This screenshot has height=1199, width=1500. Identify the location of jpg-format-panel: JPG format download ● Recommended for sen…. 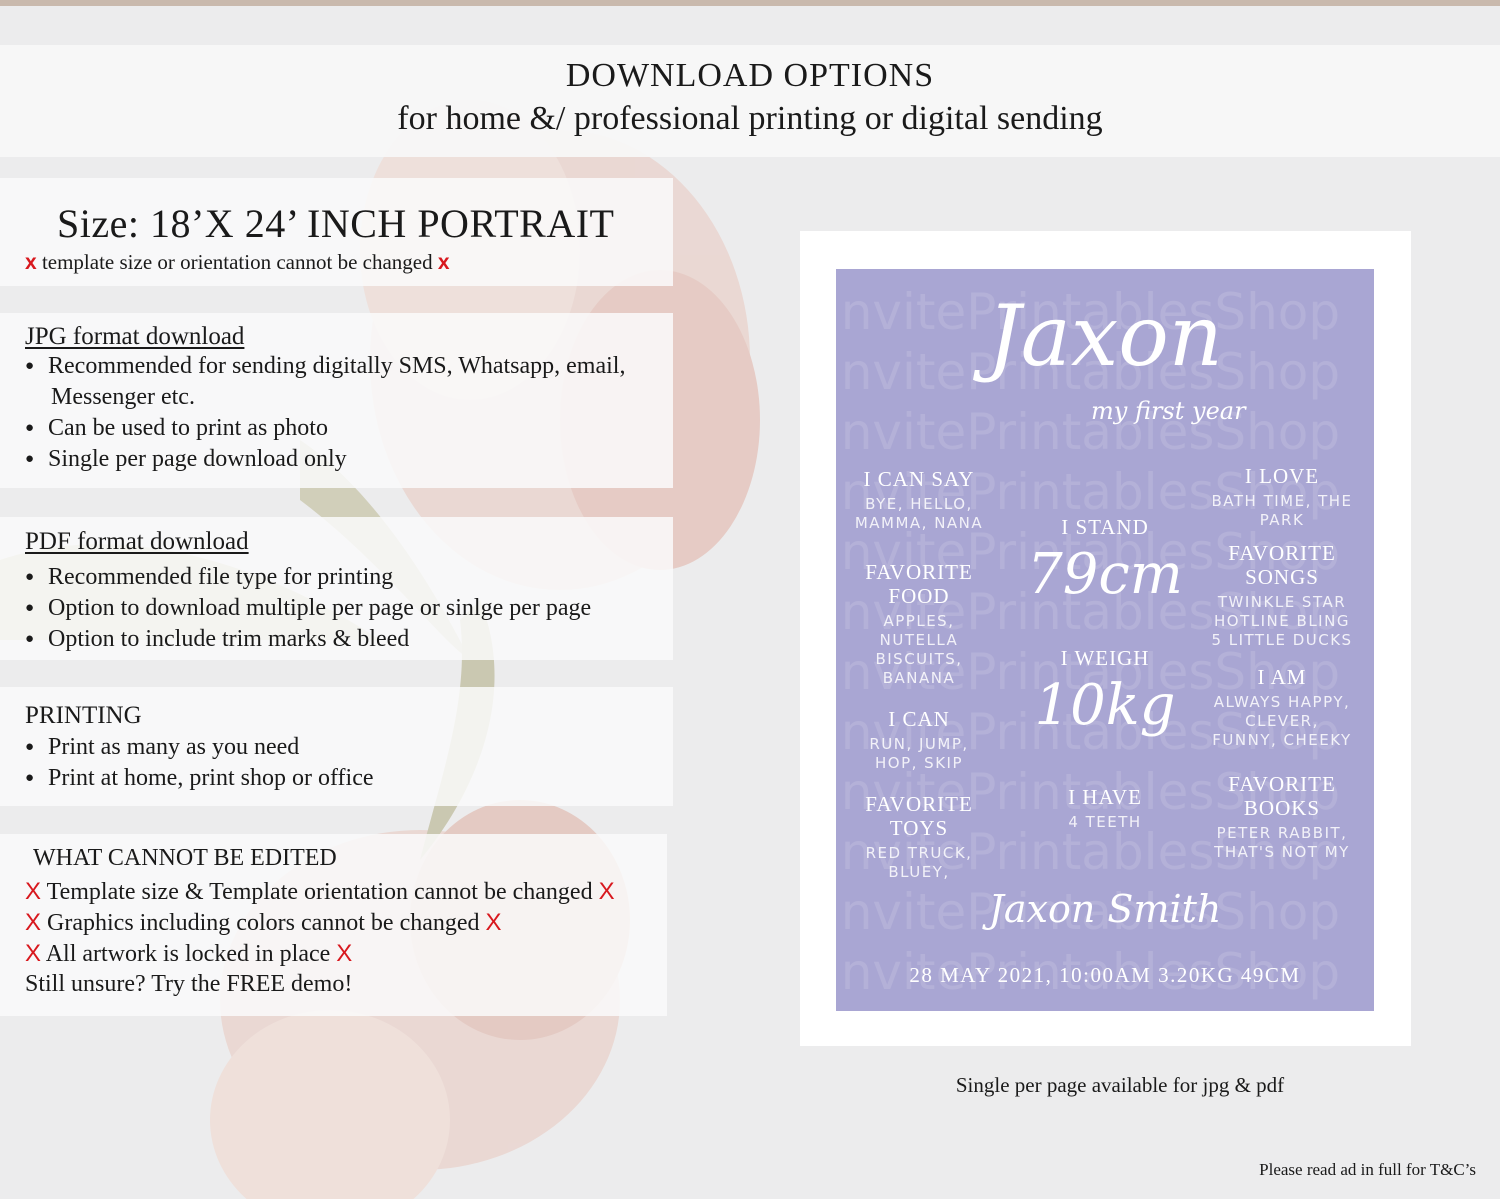
(336, 400).